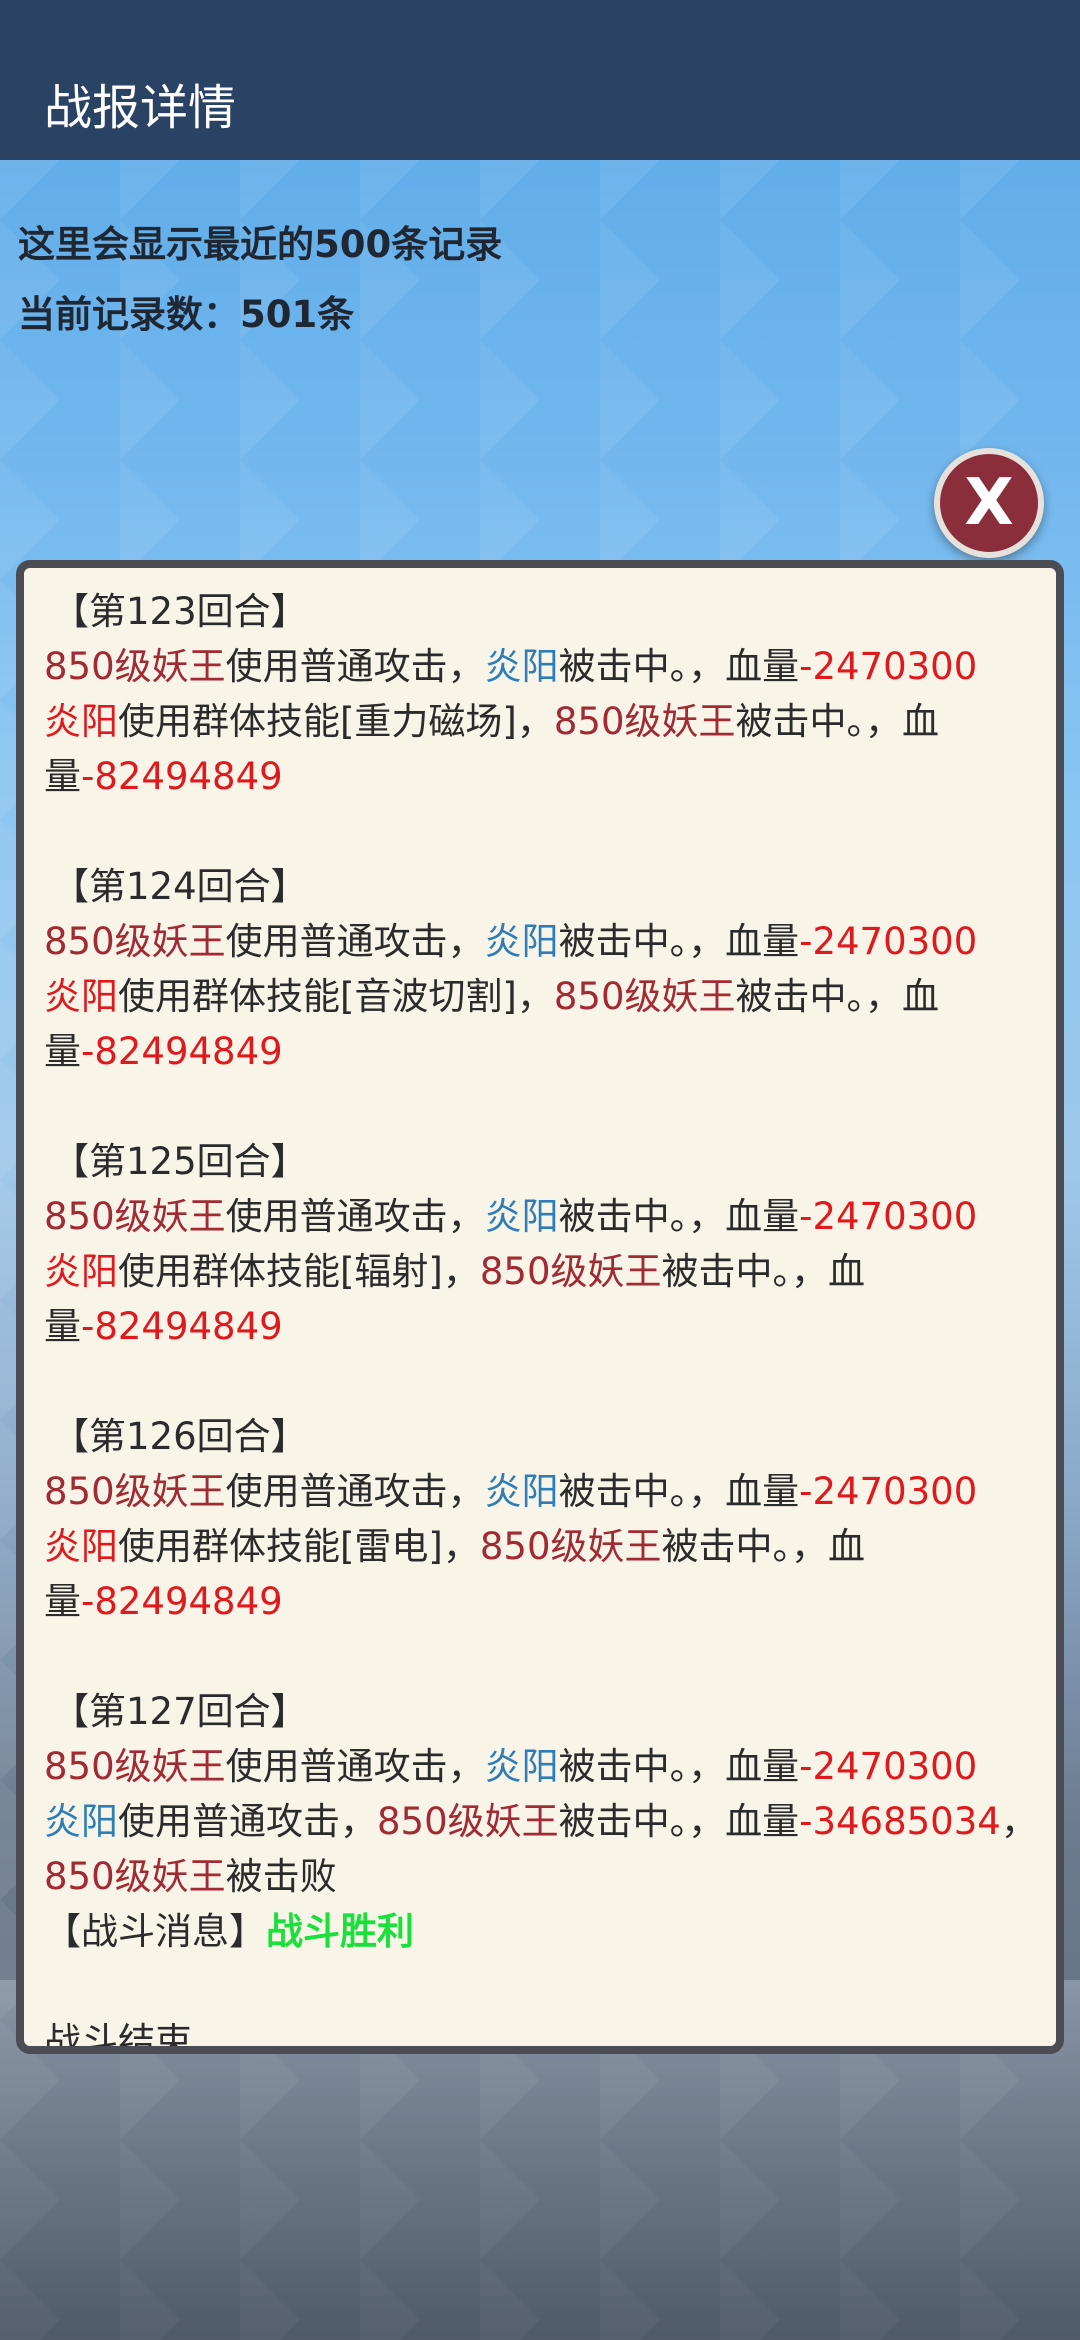  I want to click on battle-end-text: 战斗结束, so click(118, 2037).